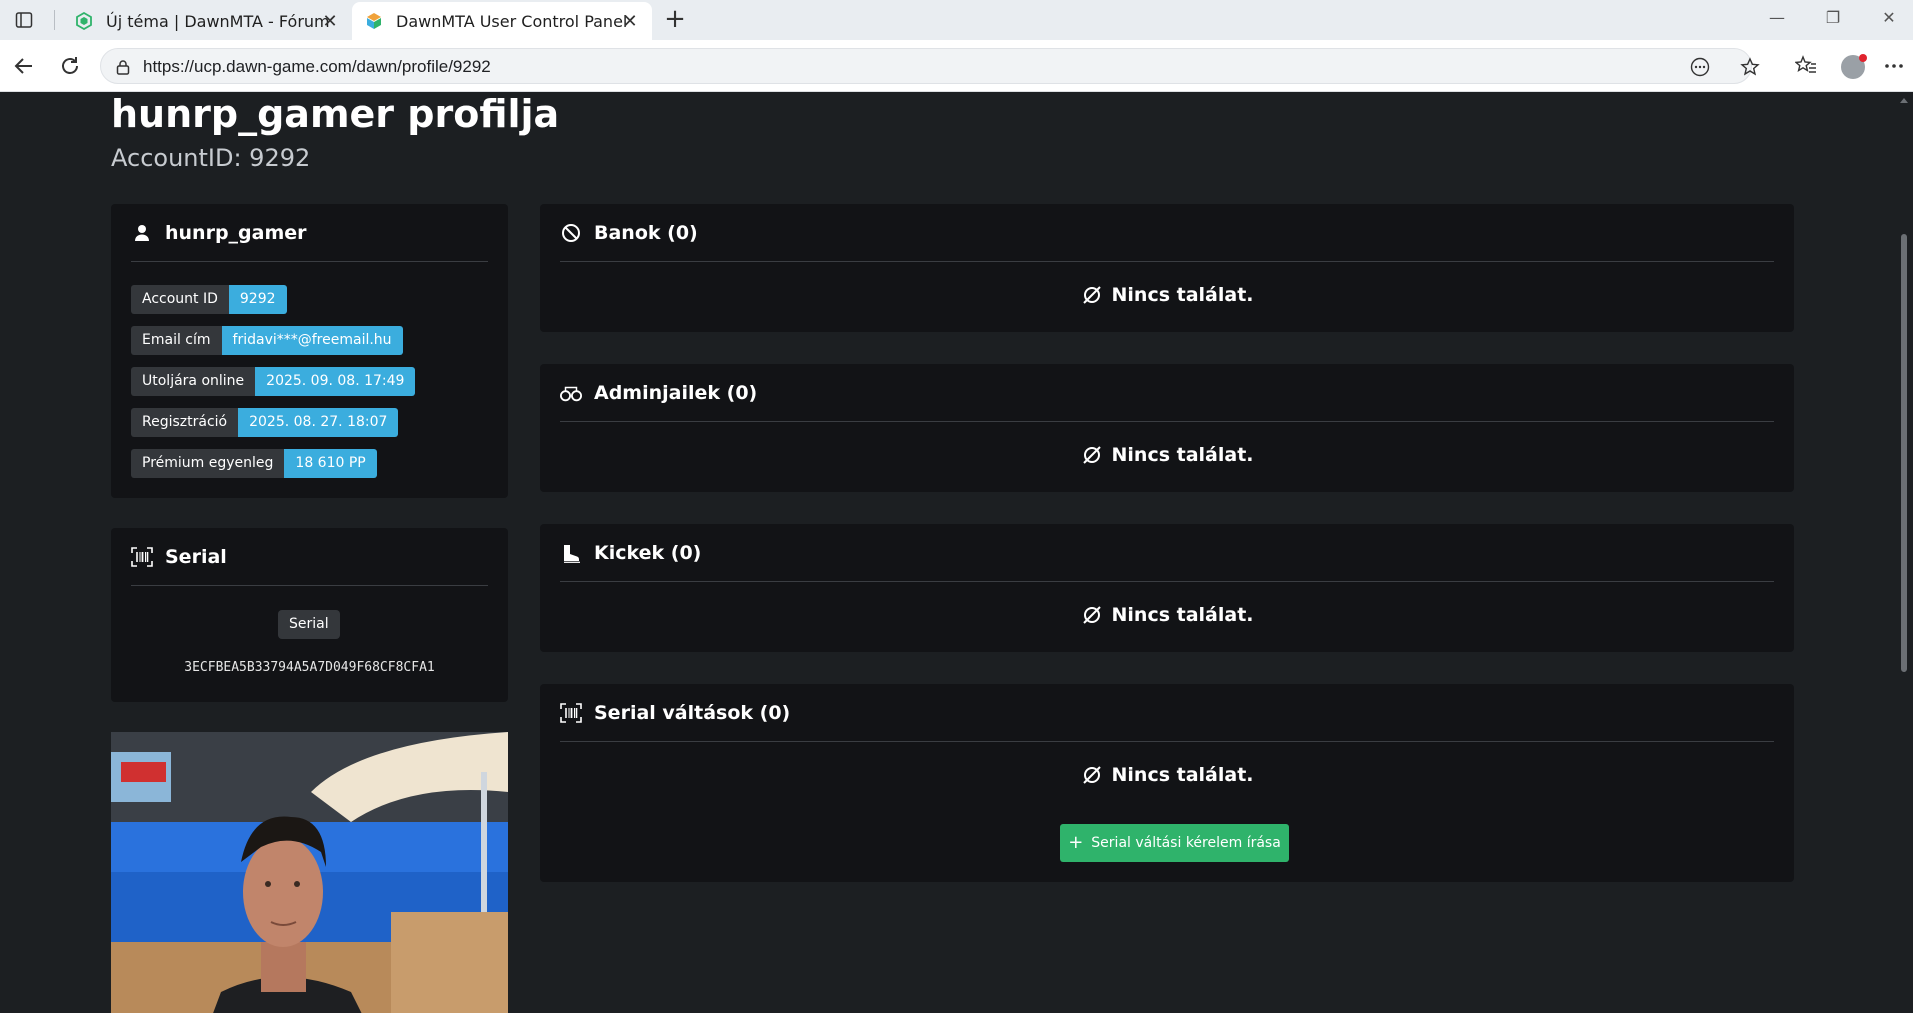 This screenshot has width=1913, height=1013. What do you see at coordinates (176, 340) in the screenshot?
I see `info-label: Email cím` at bounding box center [176, 340].